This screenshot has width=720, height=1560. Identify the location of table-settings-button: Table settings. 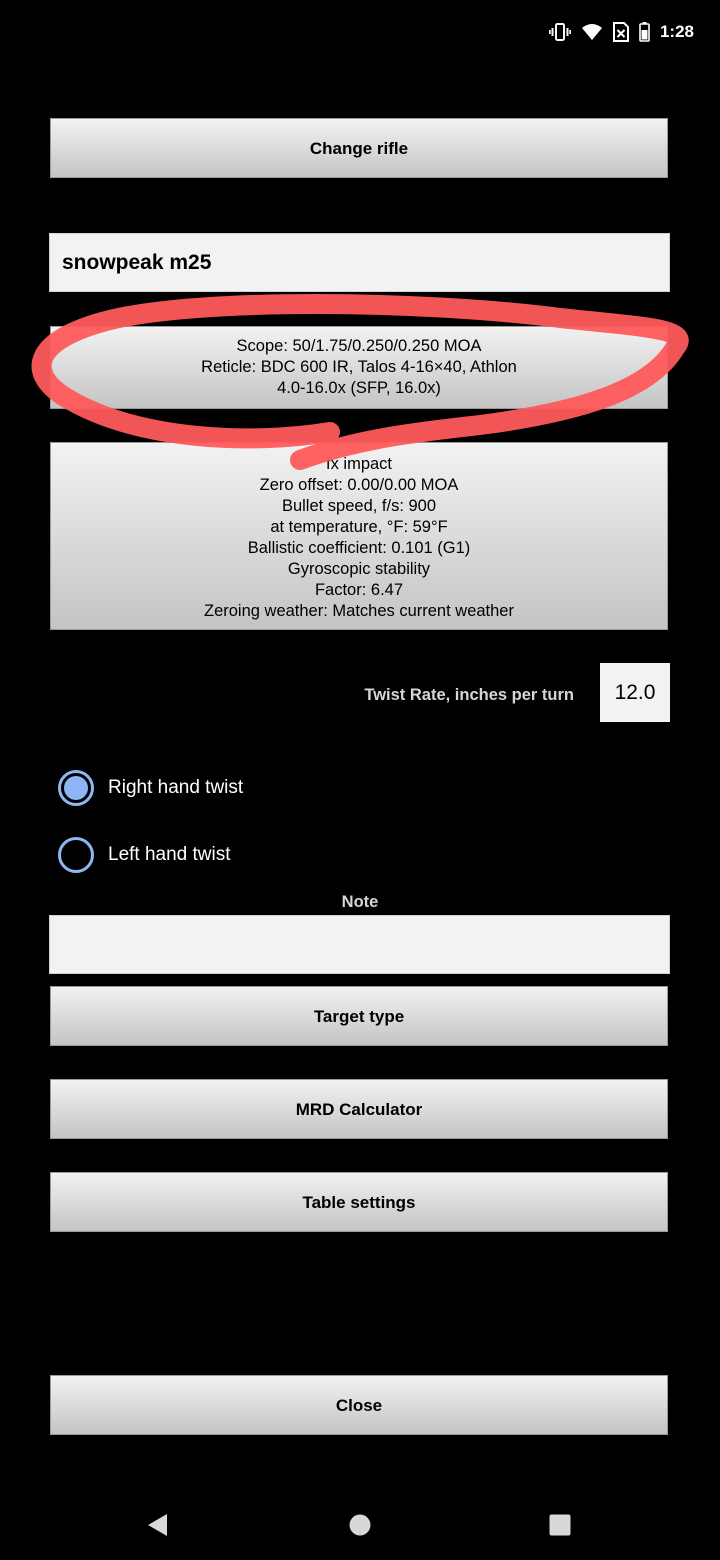
(359, 1202).